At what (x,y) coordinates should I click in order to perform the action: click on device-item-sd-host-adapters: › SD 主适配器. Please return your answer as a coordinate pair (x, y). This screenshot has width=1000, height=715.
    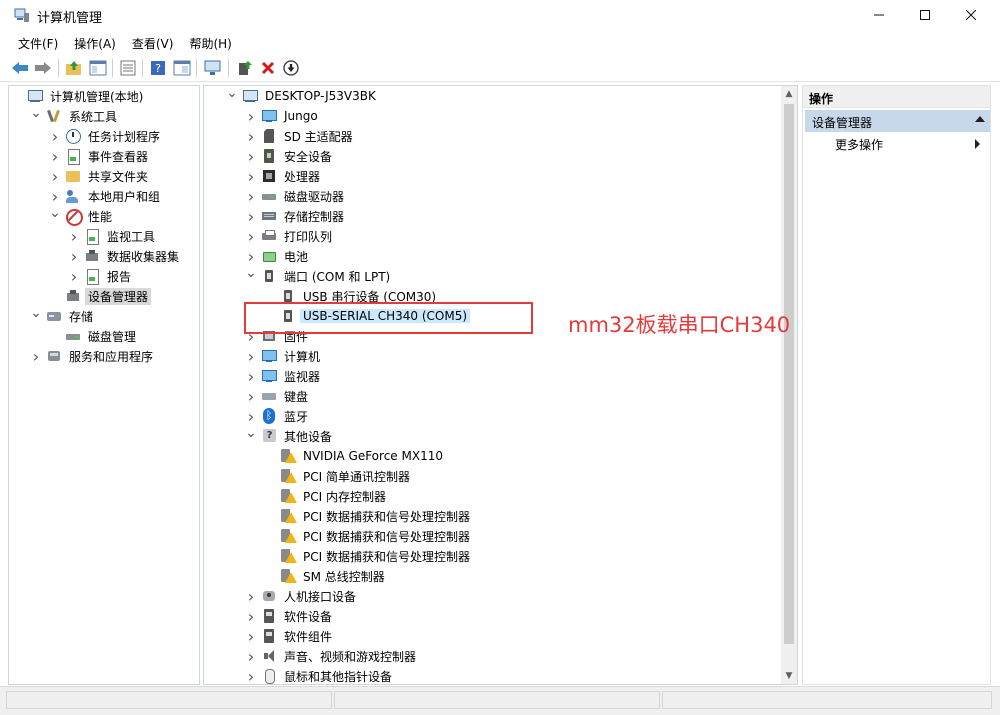
    Looking at the image, I should click on (300, 136).